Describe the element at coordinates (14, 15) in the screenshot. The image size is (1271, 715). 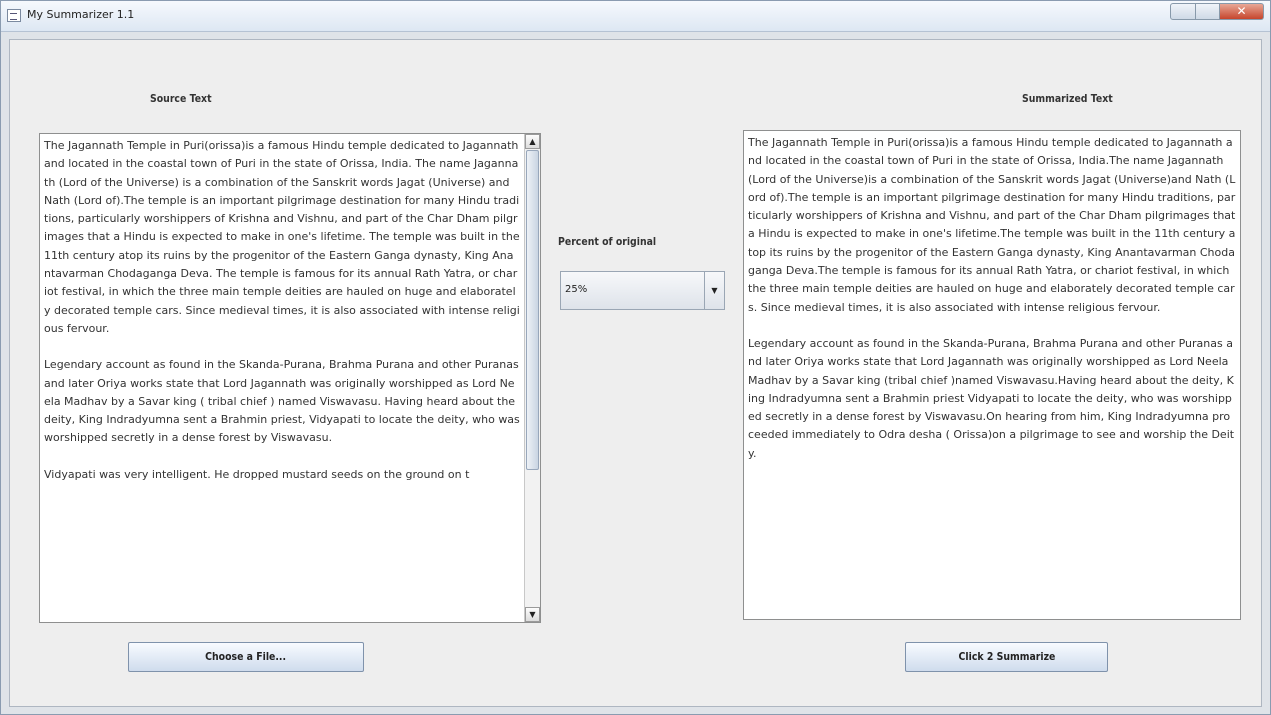
I see `window-app-icon` at that location.